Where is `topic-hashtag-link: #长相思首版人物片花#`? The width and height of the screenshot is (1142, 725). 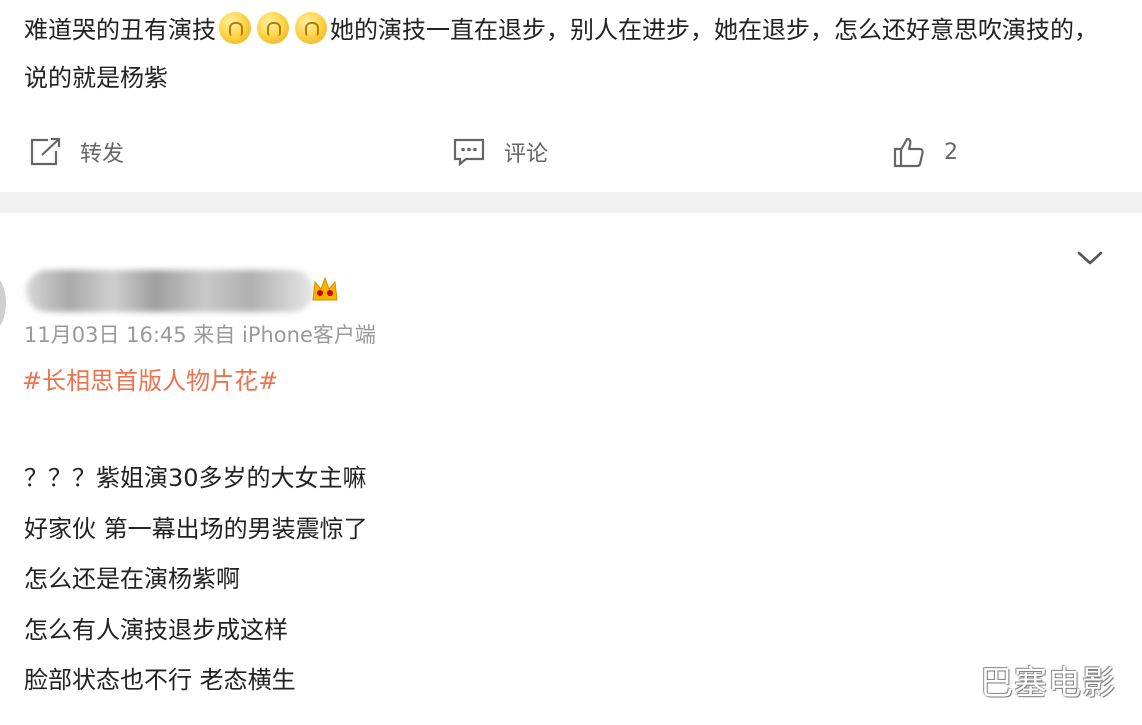 topic-hashtag-link: #长相思首版人物片花# is located at coordinates (150, 378).